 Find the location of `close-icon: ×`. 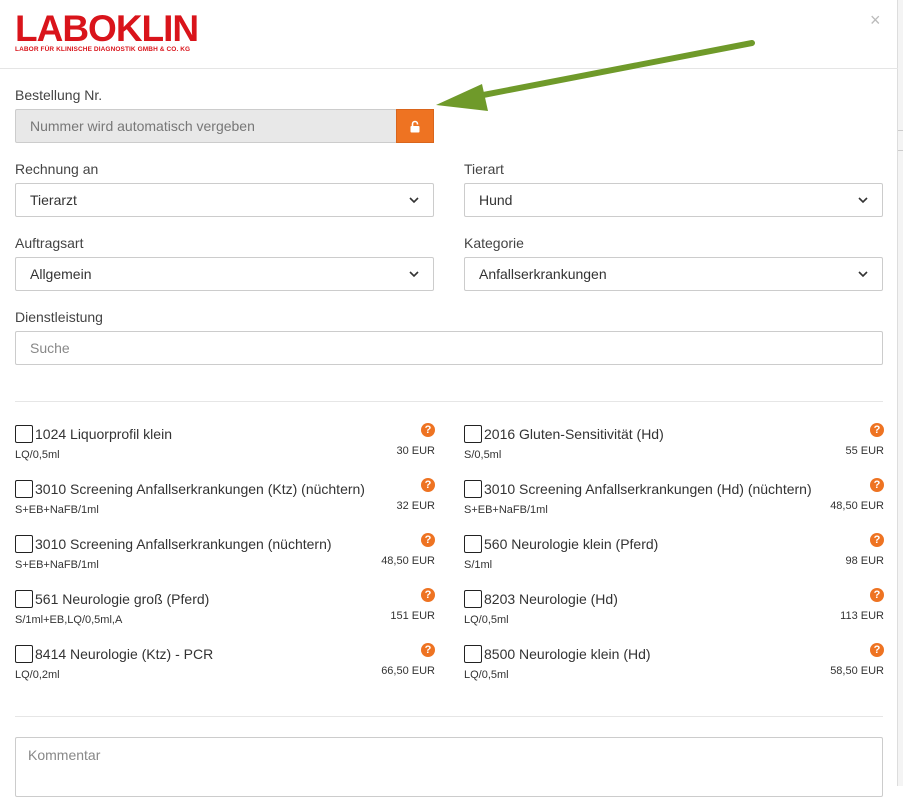

close-icon: × is located at coordinates (875, 20).